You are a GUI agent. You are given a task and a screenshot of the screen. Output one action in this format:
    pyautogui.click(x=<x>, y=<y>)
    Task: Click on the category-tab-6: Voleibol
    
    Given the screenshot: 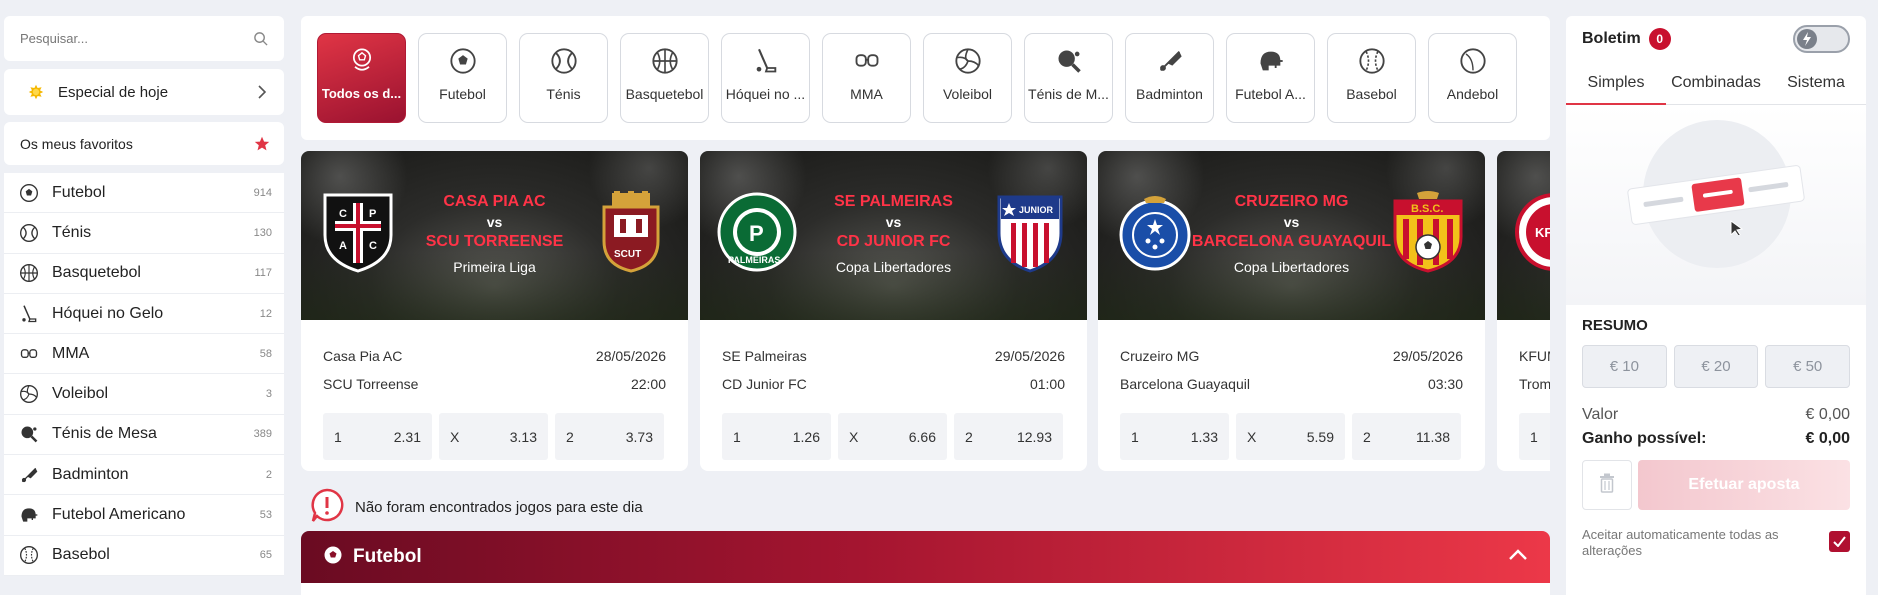 What is the action you would take?
    pyautogui.click(x=967, y=78)
    